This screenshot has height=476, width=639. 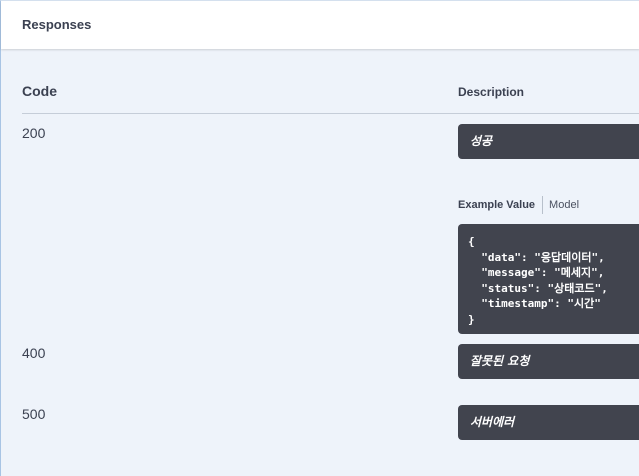 What do you see at coordinates (34, 133) in the screenshot?
I see `response-code-200: 200` at bounding box center [34, 133].